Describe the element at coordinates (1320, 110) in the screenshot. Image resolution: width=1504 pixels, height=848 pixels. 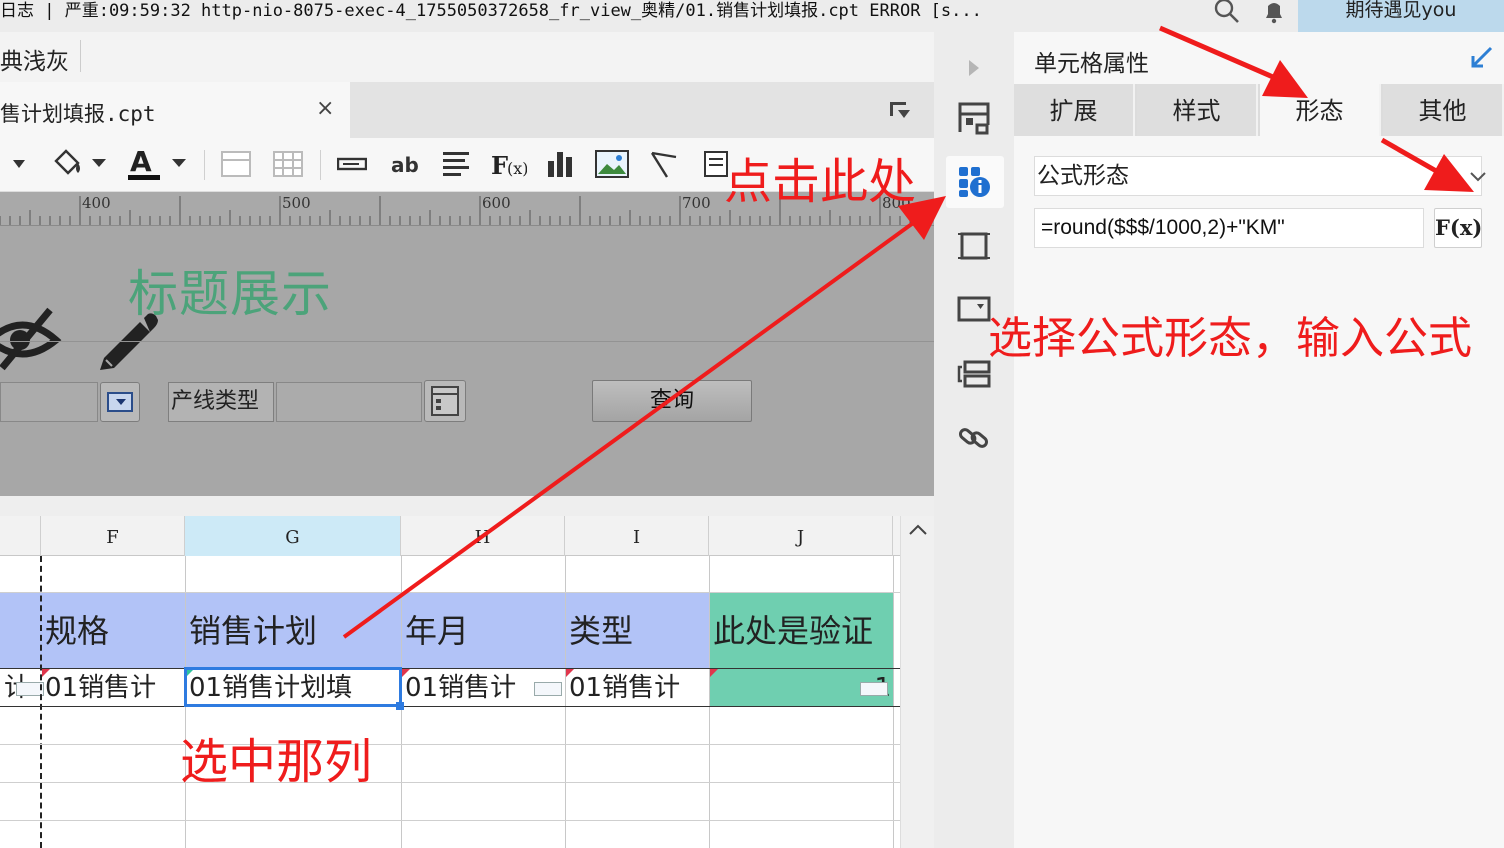
I see `tab-format: 形态` at that location.